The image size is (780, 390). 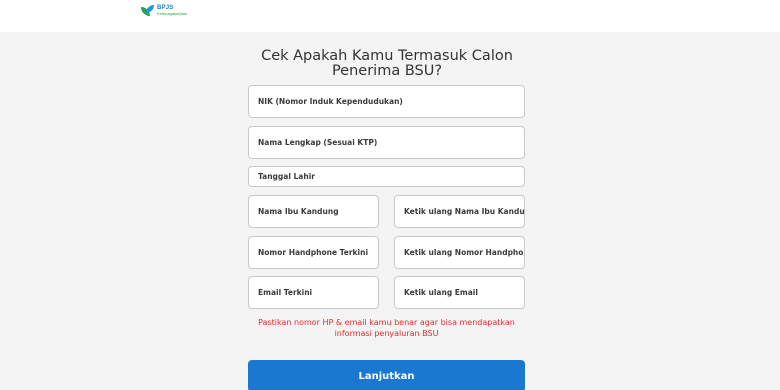 What do you see at coordinates (390, 16) in the screenshot?
I see `top-navbar: BPJS Ketenagakerjaan` at bounding box center [390, 16].